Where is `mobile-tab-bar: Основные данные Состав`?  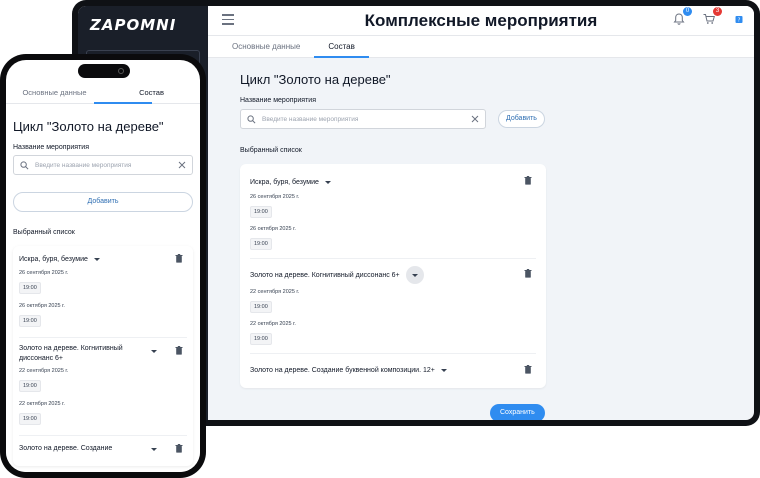
mobile-tab-bar: Основные данные Состав is located at coordinates (103, 92).